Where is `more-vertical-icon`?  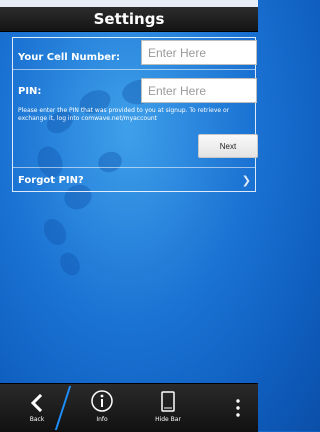 more-vertical-icon is located at coordinates (238, 408).